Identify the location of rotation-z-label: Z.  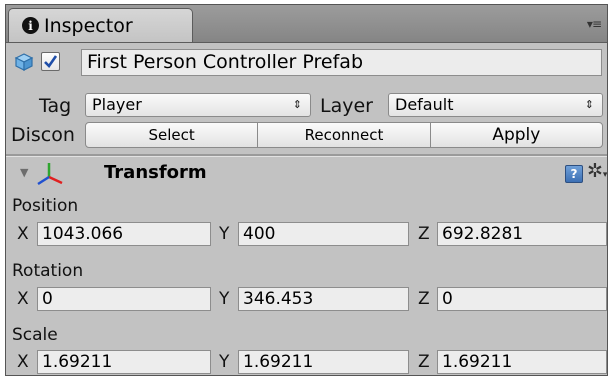
(424, 299).